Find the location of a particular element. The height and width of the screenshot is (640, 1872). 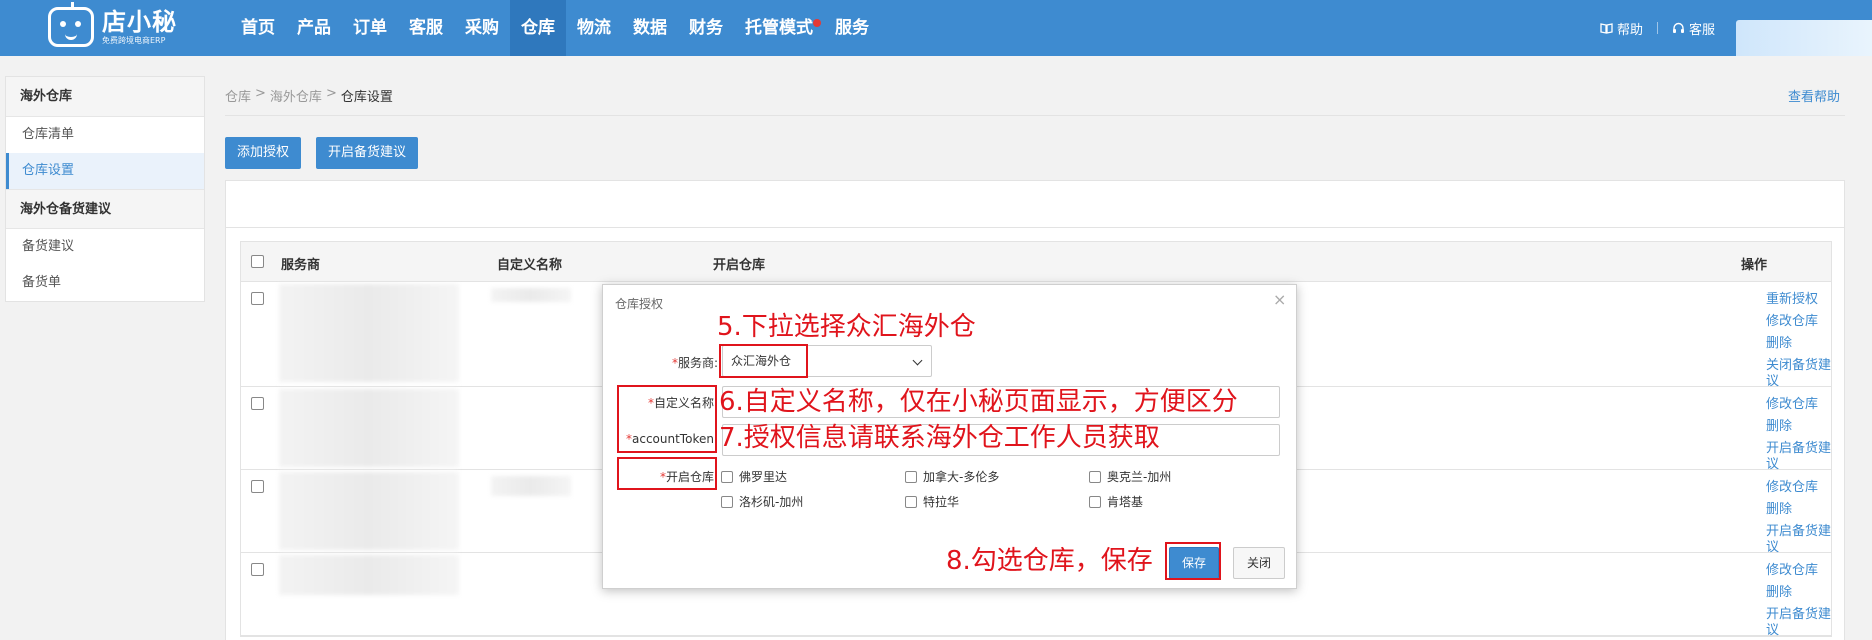

nav-item-logistics: 物流 is located at coordinates (594, 28).